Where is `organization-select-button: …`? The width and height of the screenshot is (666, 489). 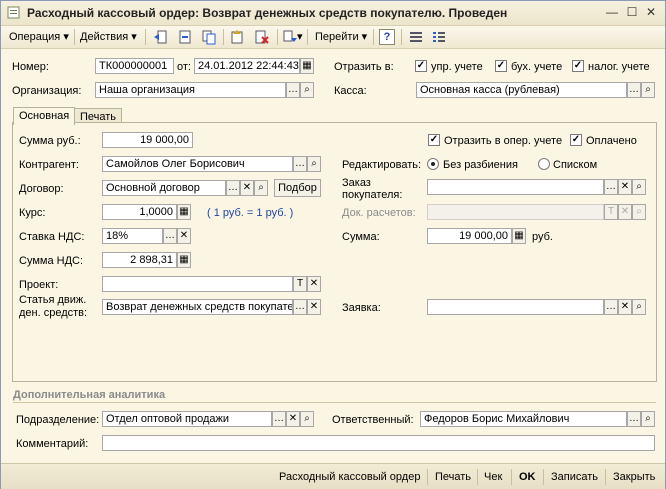 organization-select-button: … is located at coordinates (293, 90).